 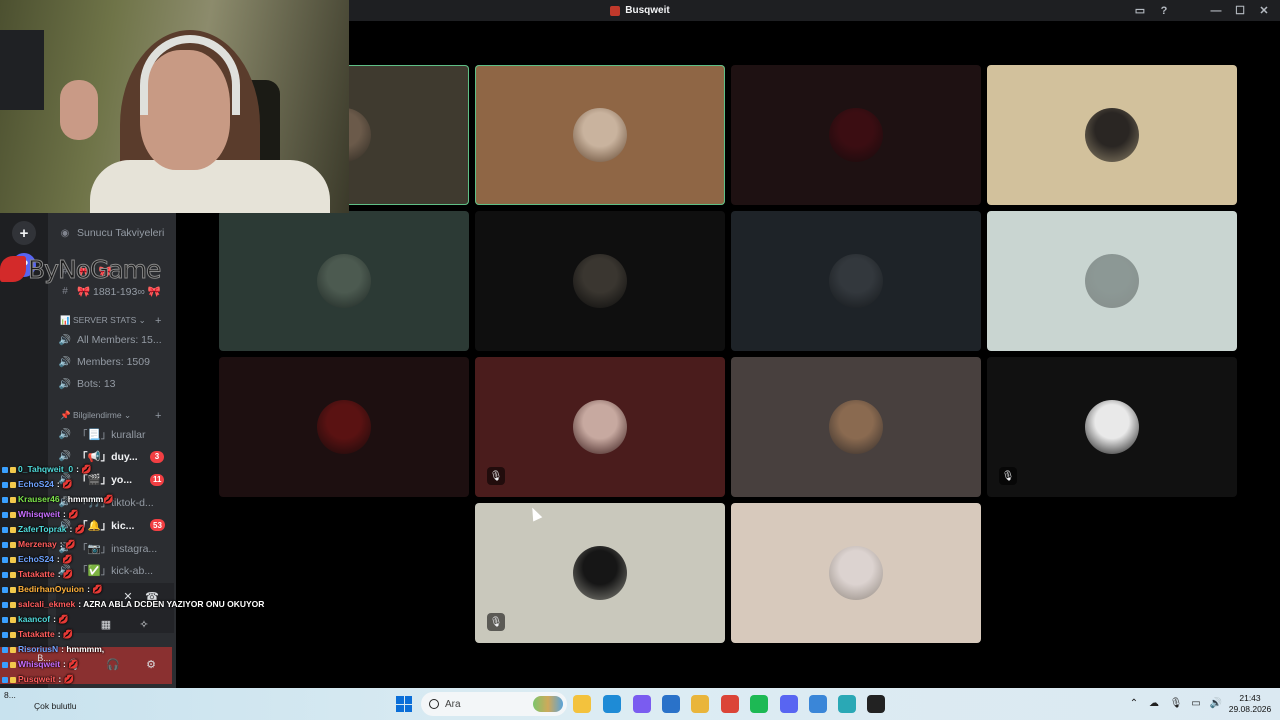 I want to click on microphone-icon: 🎙, so click(x=1176, y=703).